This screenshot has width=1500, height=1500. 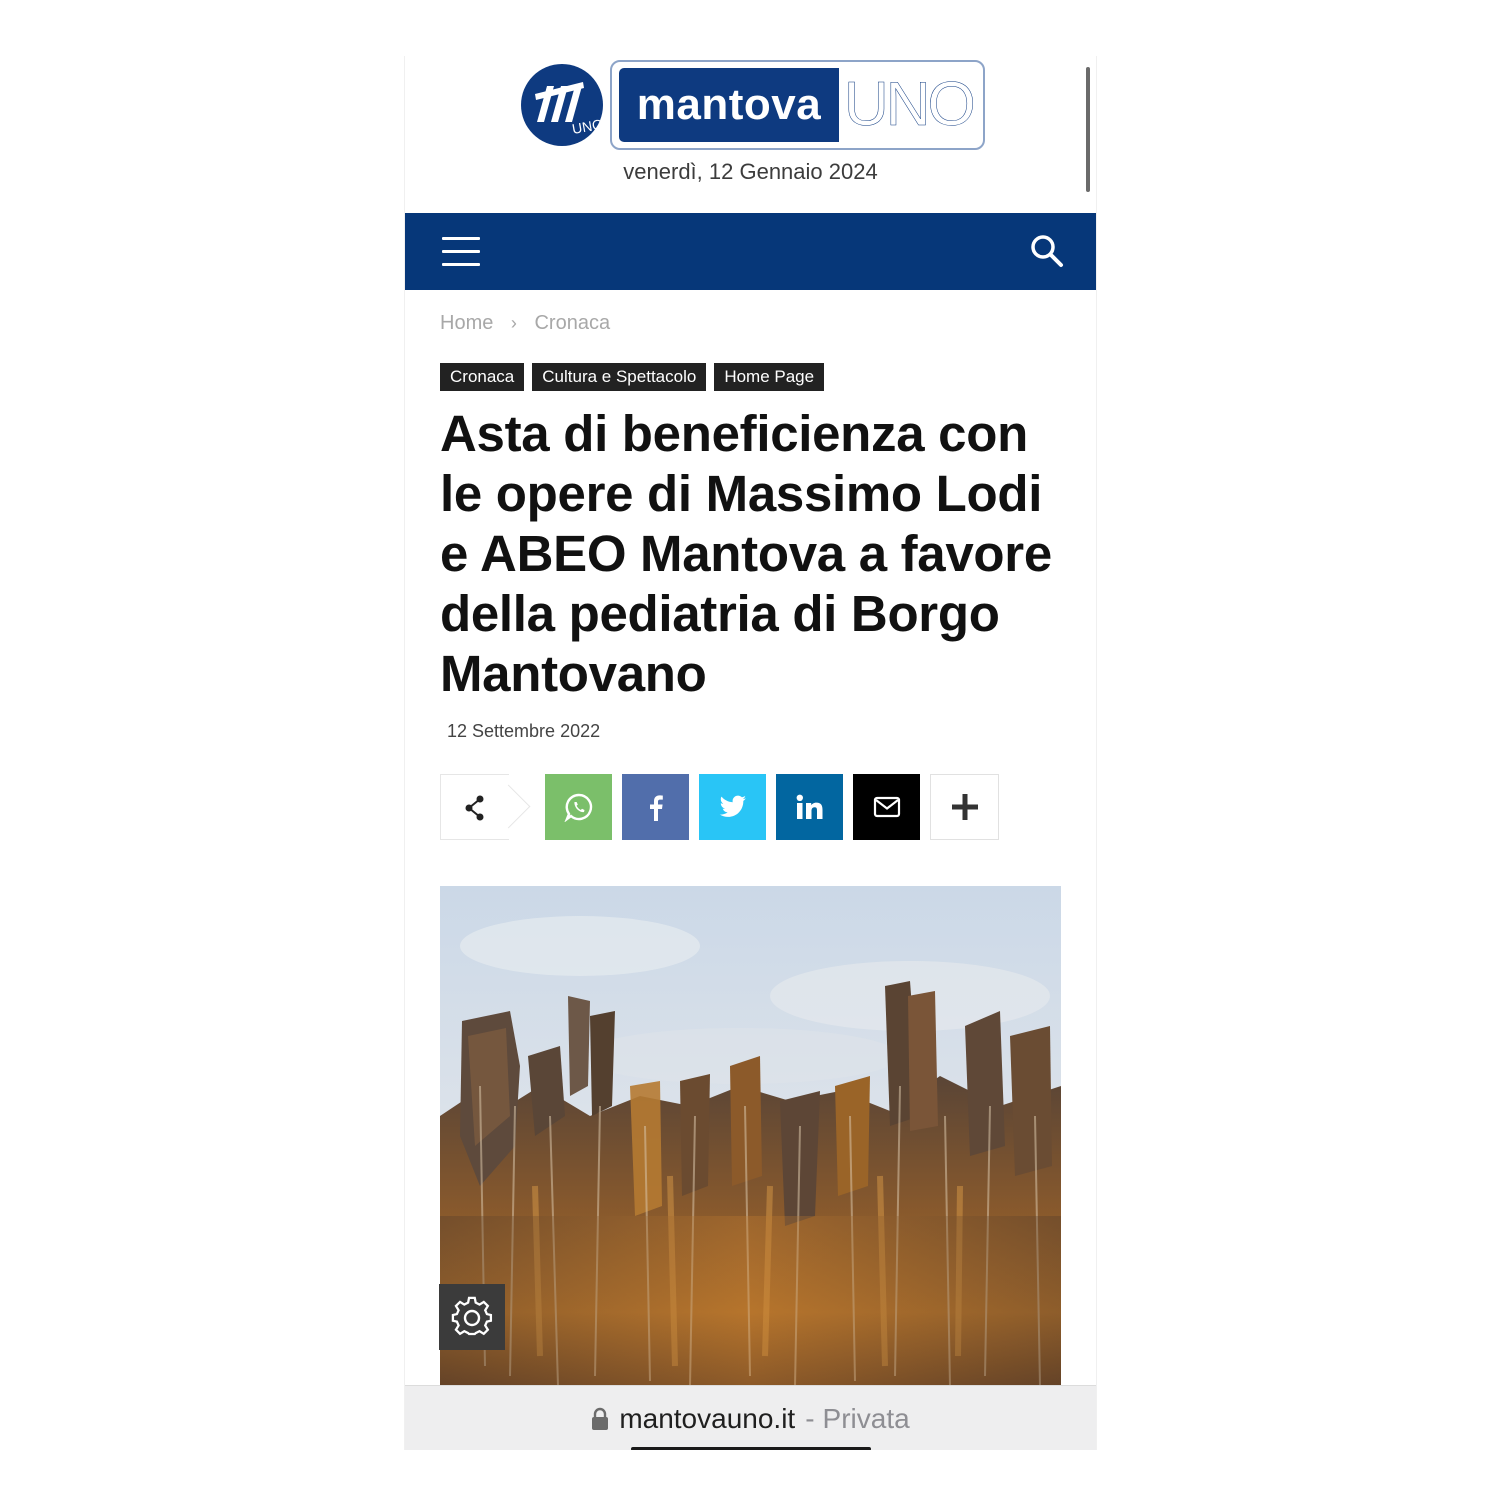 I want to click on twitter-share-button, so click(x=732, y=807).